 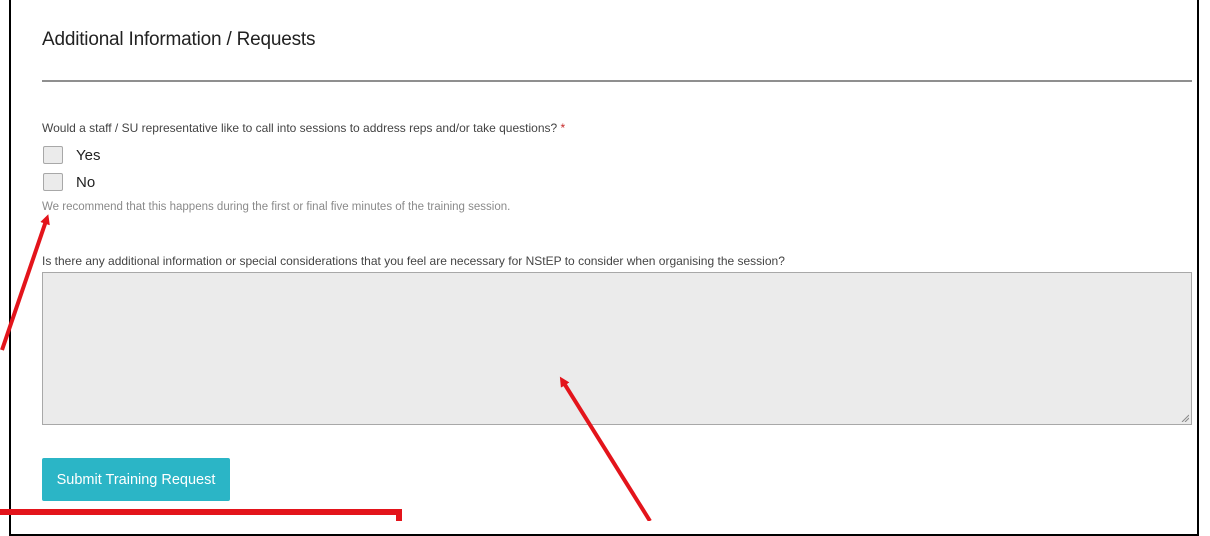 What do you see at coordinates (25, 282) in the screenshot?
I see `annotation-arrow-left` at bounding box center [25, 282].